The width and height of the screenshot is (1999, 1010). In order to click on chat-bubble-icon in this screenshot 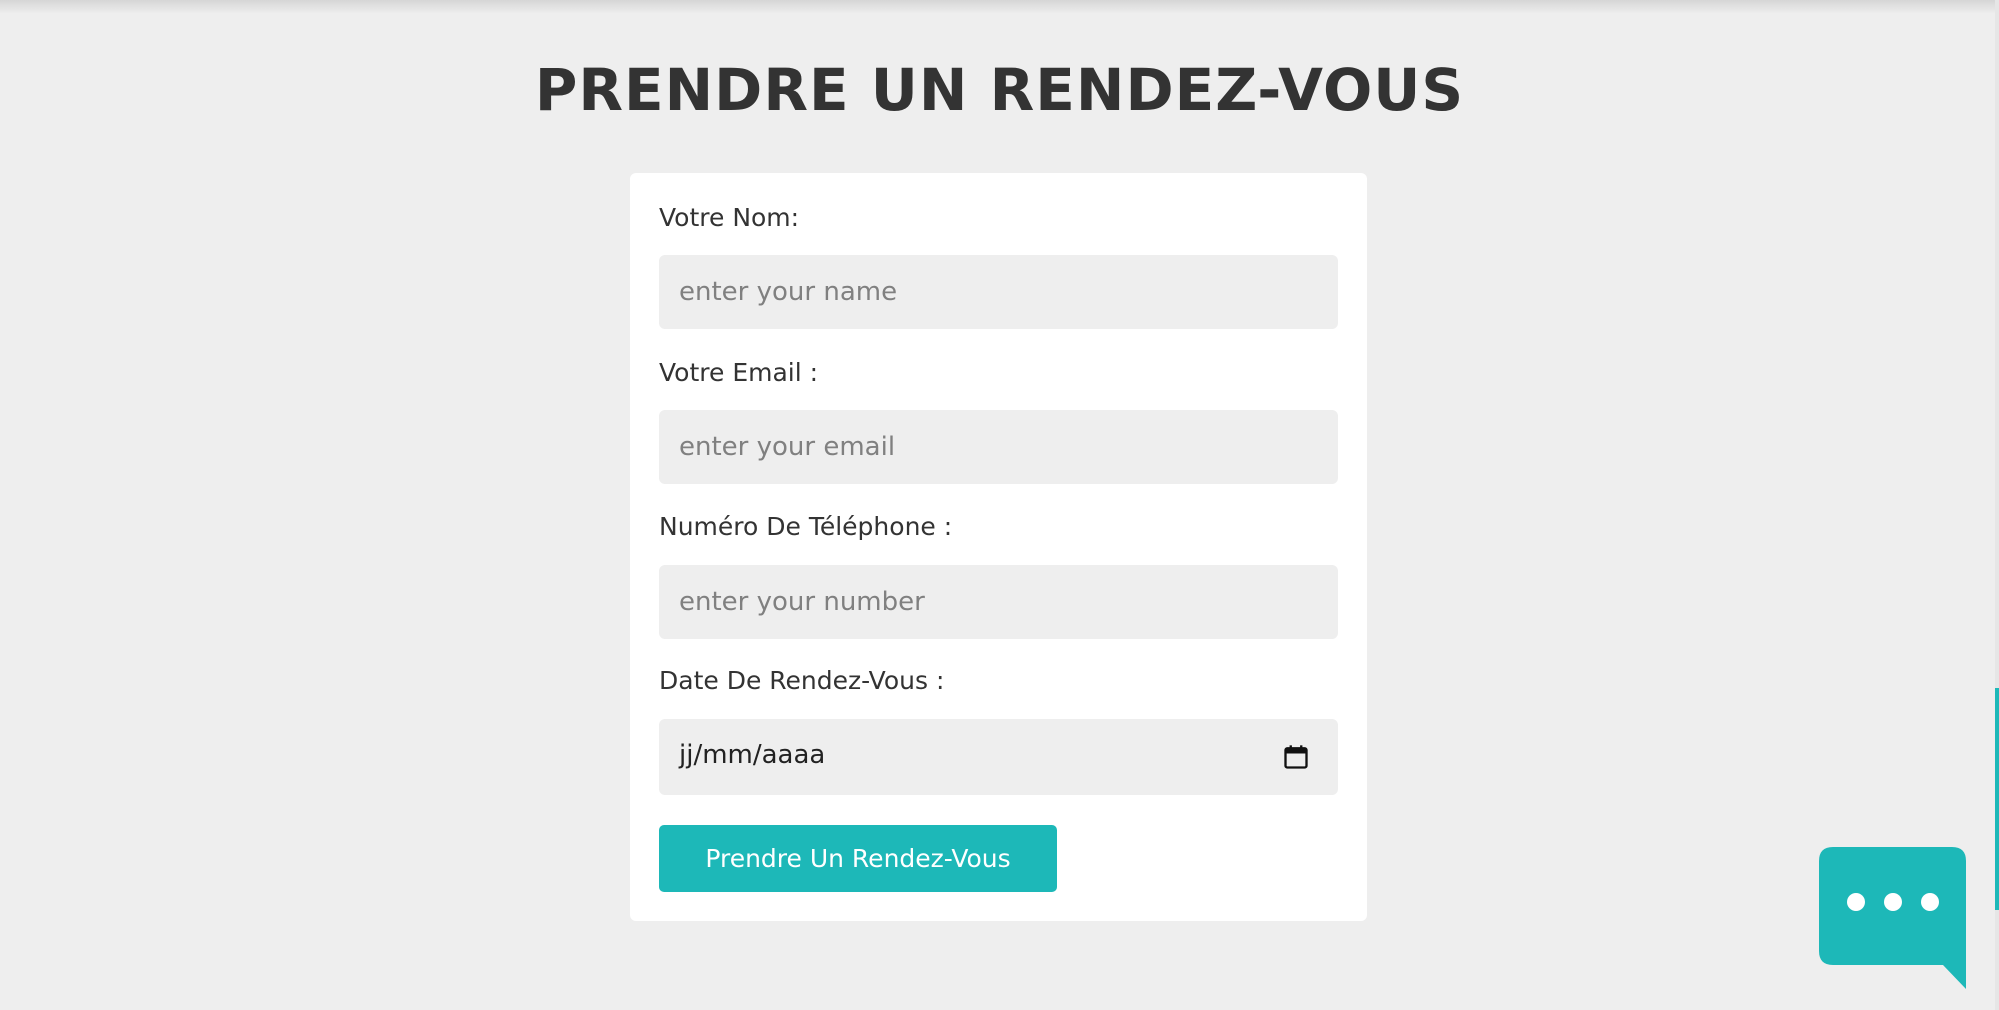, I will do `click(1892, 918)`.